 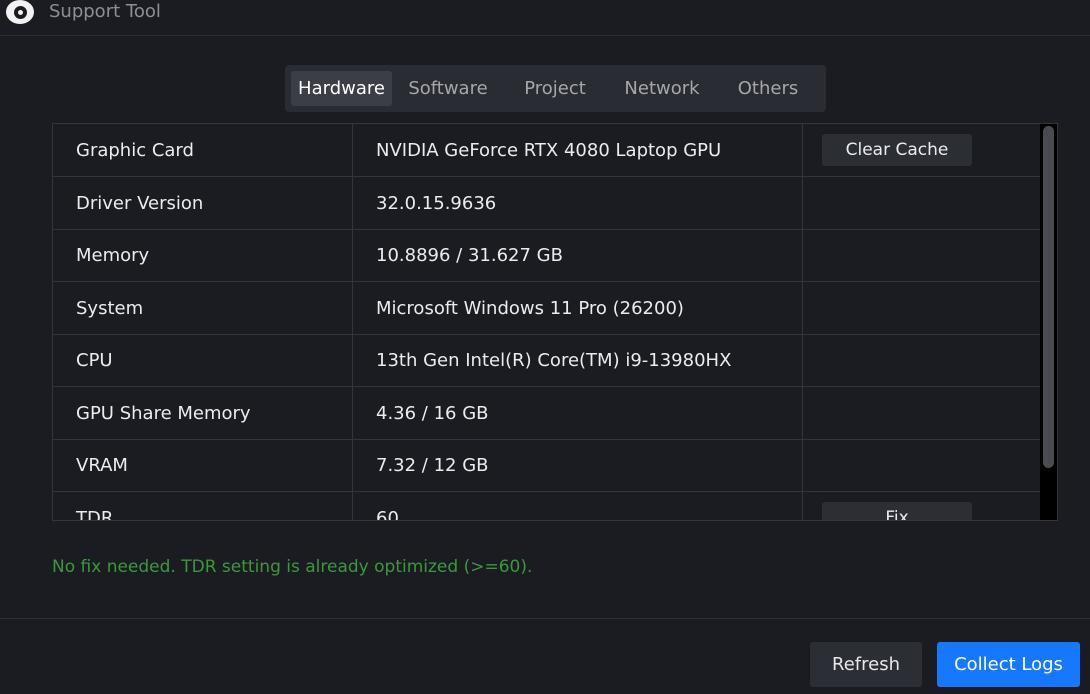 I want to click on footer-bar: Refresh Collect Logs, so click(x=545, y=656).